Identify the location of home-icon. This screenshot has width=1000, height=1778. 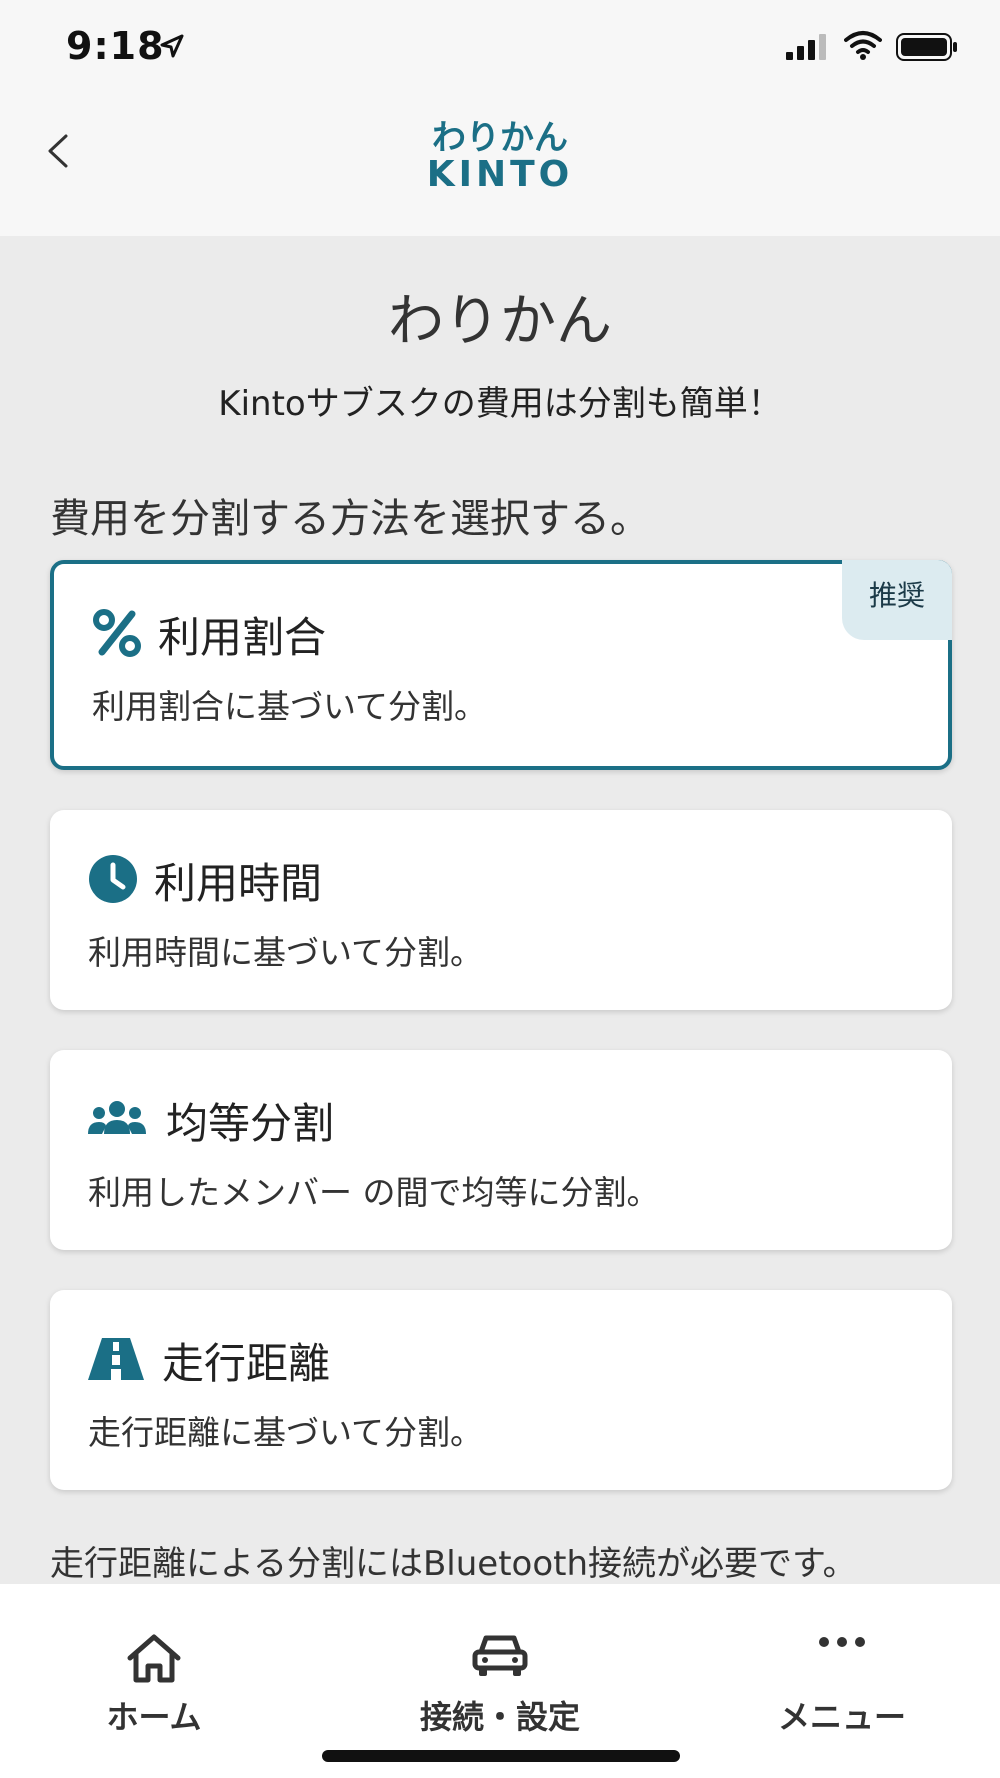
(154, 1658).